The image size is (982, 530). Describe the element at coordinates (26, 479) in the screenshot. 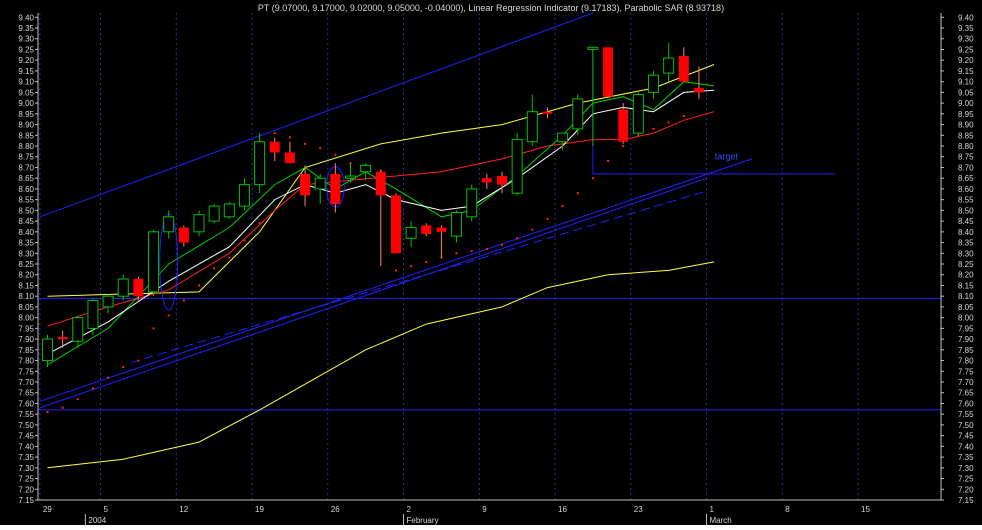

I see `y-tick-label-left: 7.25` at that location.